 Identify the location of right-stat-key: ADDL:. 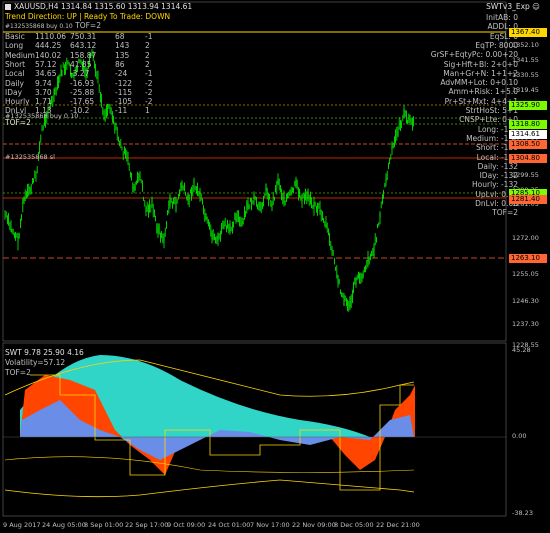
(499, 27).